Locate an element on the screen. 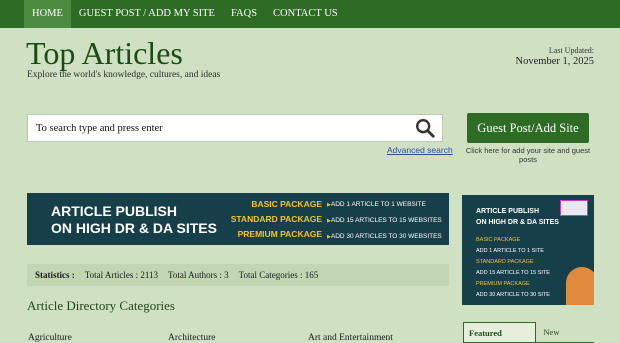 This screenshot has height=343, width=620. banner-headline-line: ARTICLE PUBLISH is located at coordinates (114, 211).